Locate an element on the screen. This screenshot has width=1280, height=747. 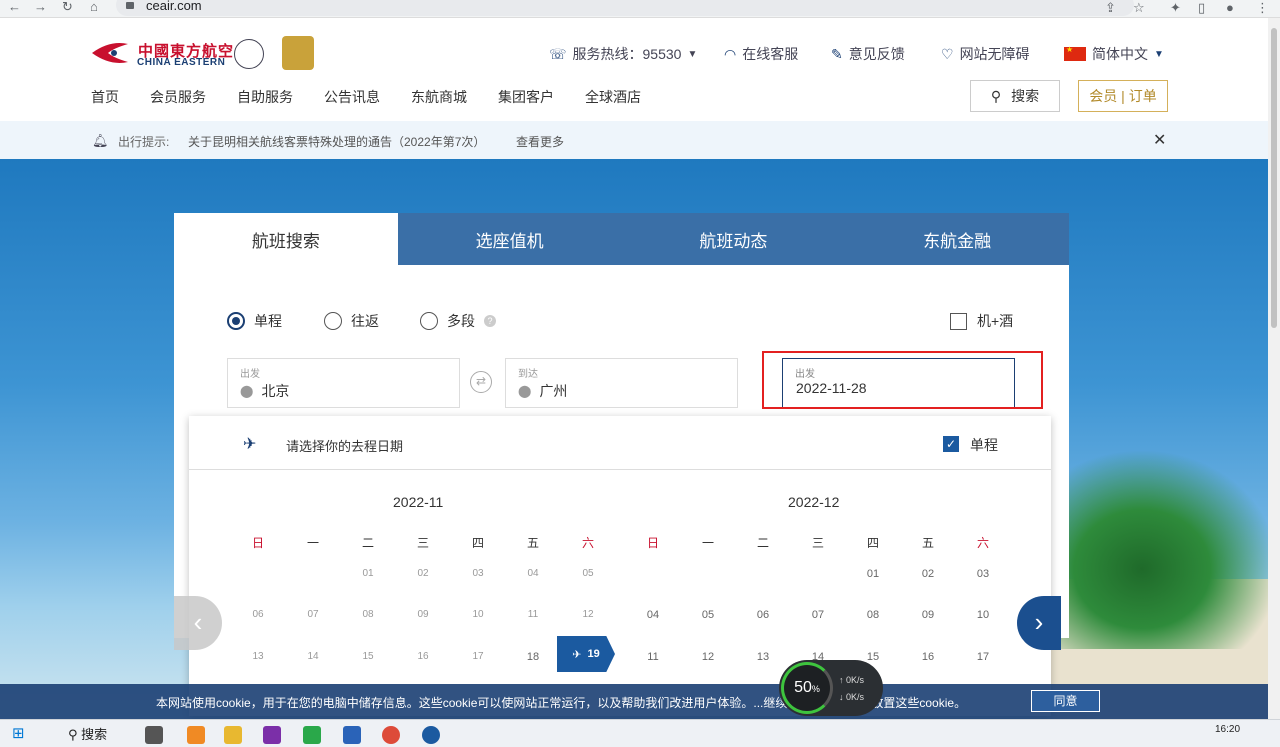
home-icon: ⌂ is located at coordinates (94, 7).